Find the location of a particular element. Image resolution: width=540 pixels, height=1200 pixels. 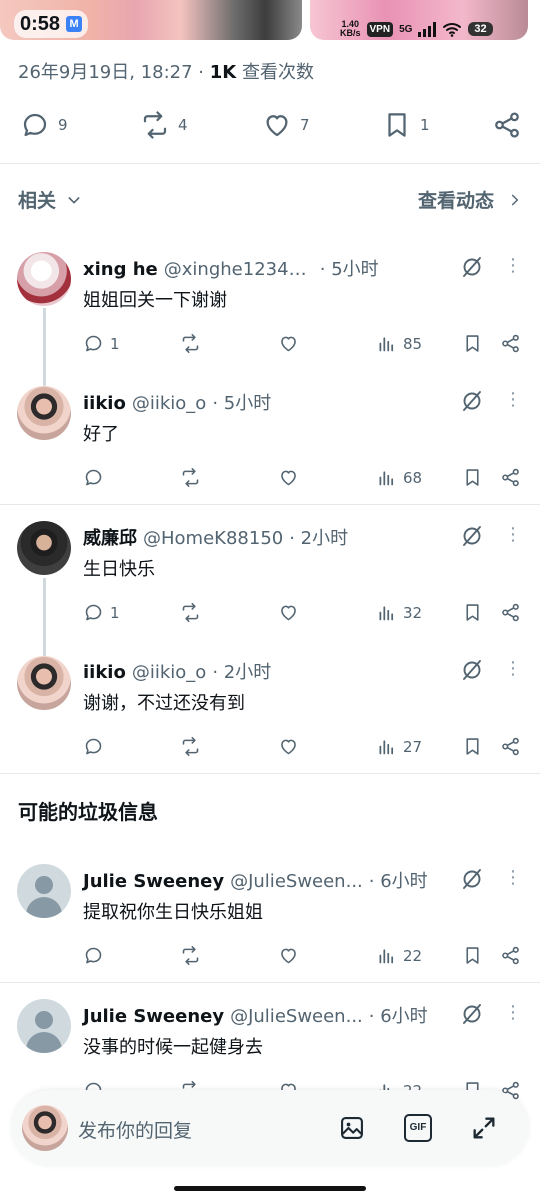

views-button: 27 is located at coordinates (399, 746).